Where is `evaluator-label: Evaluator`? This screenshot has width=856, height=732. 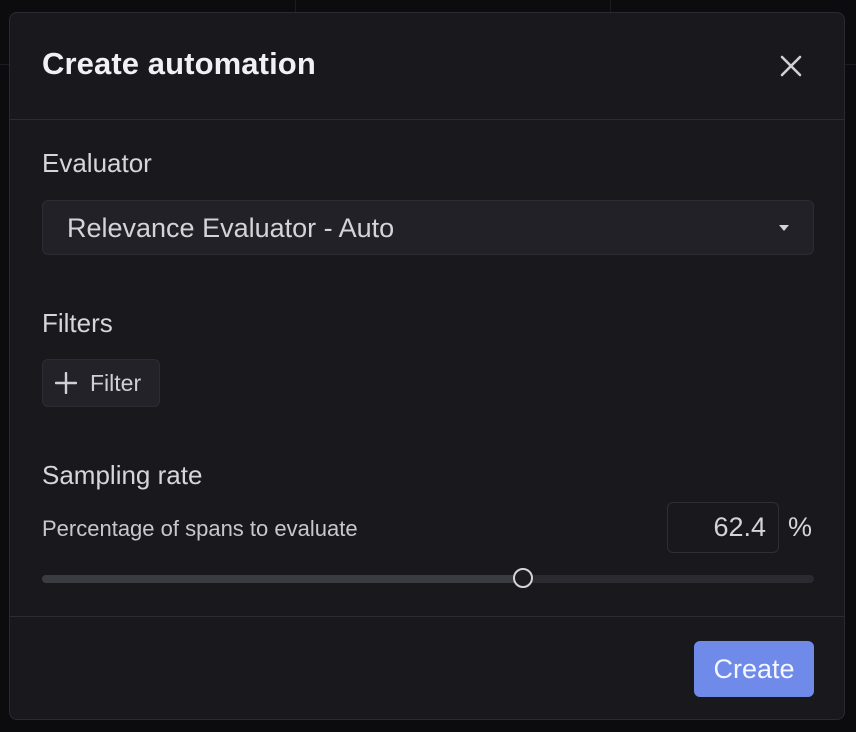 evaluator-label: Evaluator is located at coordinates (97, 163).